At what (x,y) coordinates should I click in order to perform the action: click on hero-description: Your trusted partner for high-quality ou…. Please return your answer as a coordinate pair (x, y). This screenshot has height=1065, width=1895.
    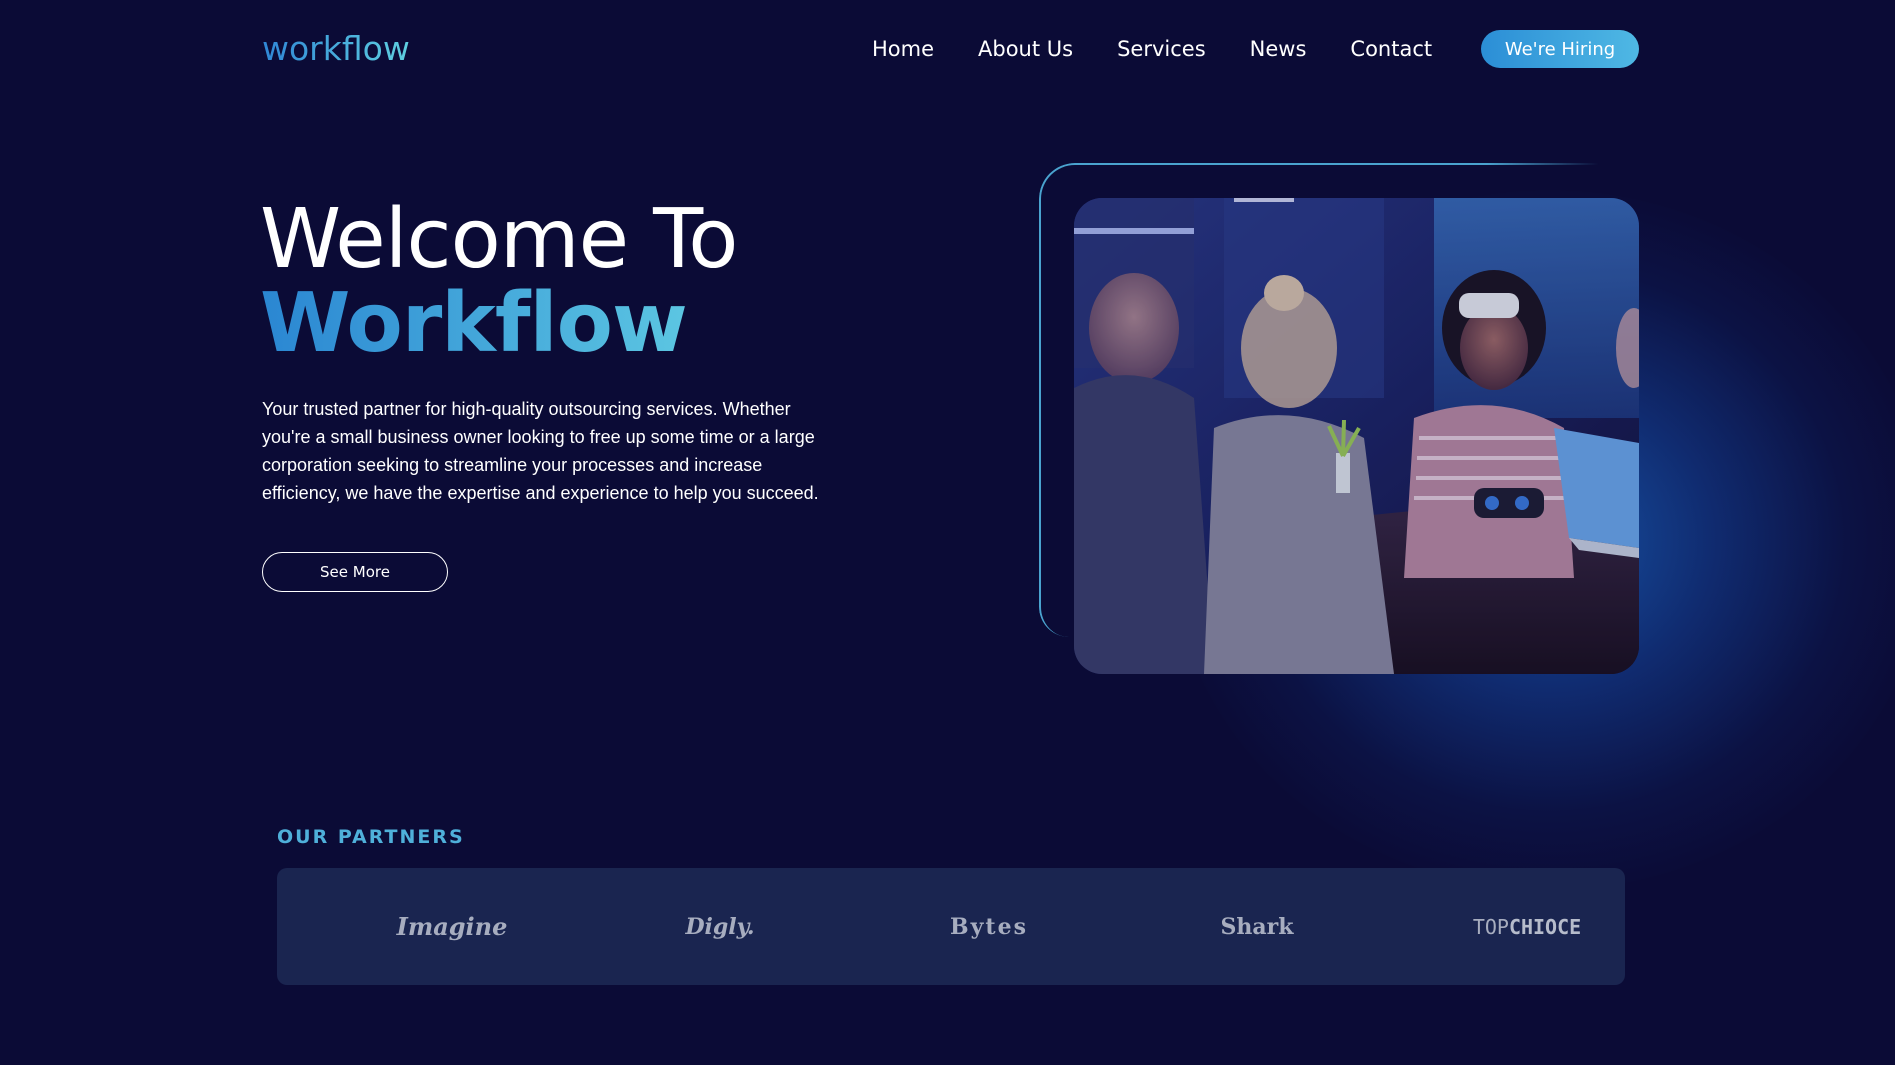
    Looking at the image, I should click on (540, 451).